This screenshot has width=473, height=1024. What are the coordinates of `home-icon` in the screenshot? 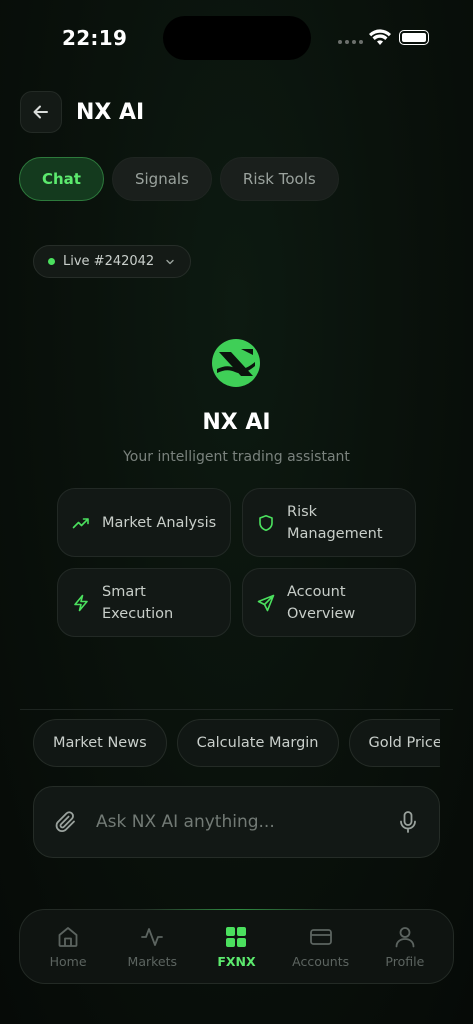 It's located at (68, 936).